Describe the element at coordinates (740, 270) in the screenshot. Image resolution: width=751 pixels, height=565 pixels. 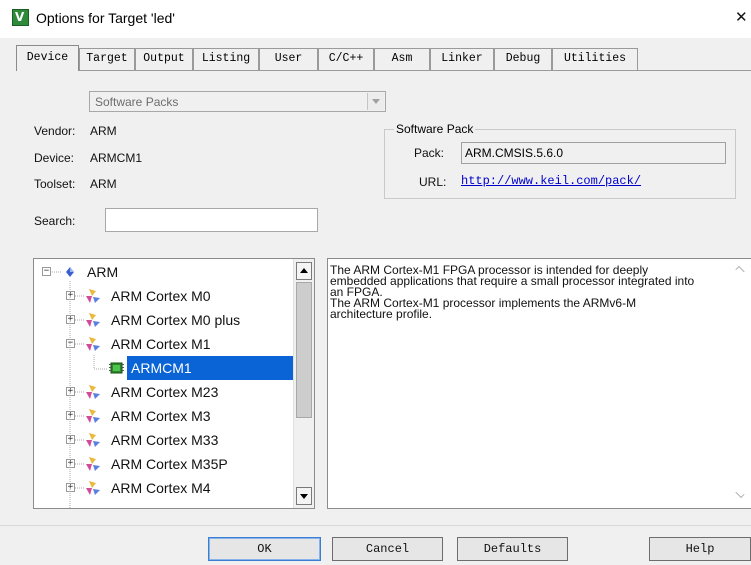
I see `chevron-up-icon` at that location.